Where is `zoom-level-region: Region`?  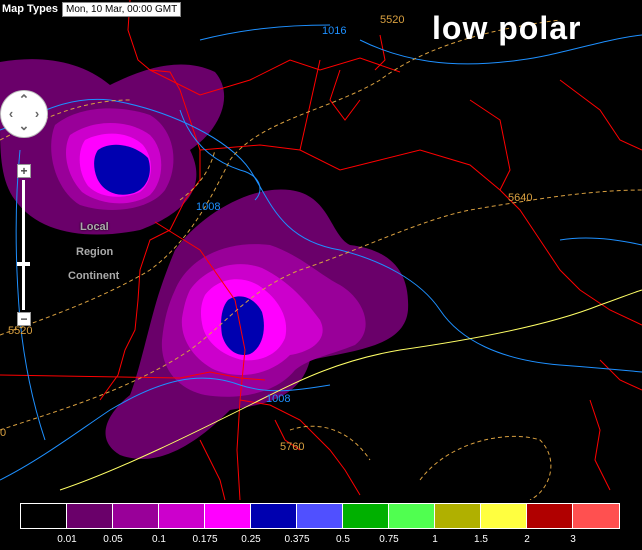 zoom-level-region: Region is located at coordinates (94, 252).